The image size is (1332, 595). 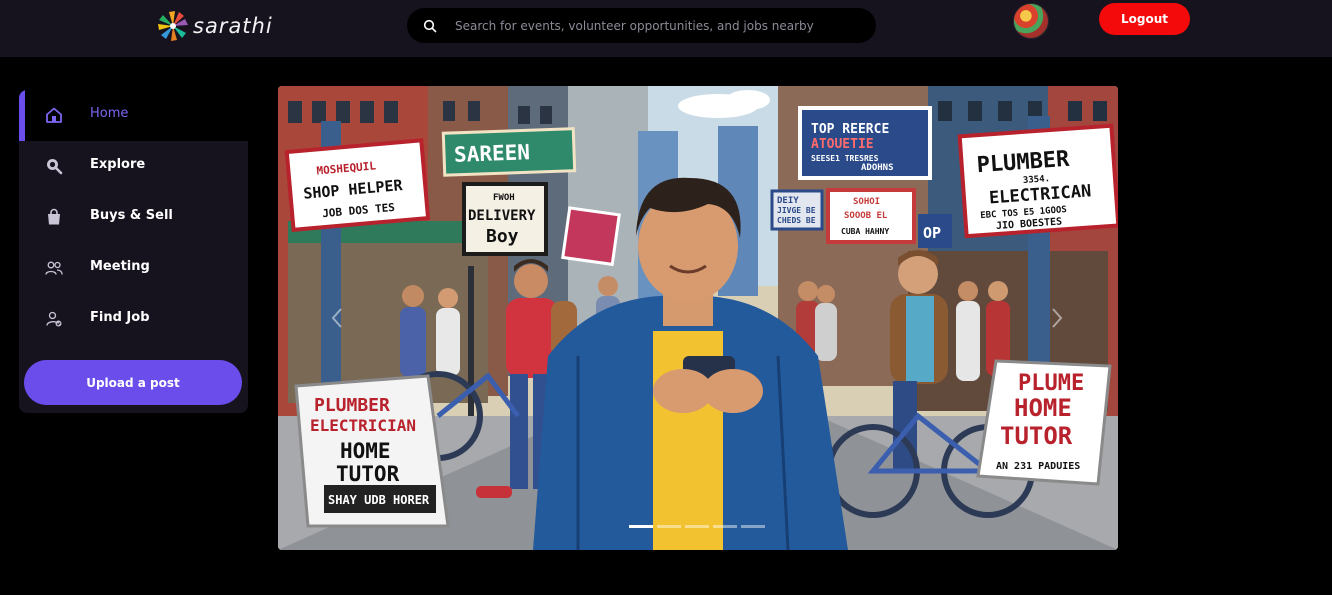 I want to click on sign-text: SEESE1 TRESRES, so click(x=845, y=158).